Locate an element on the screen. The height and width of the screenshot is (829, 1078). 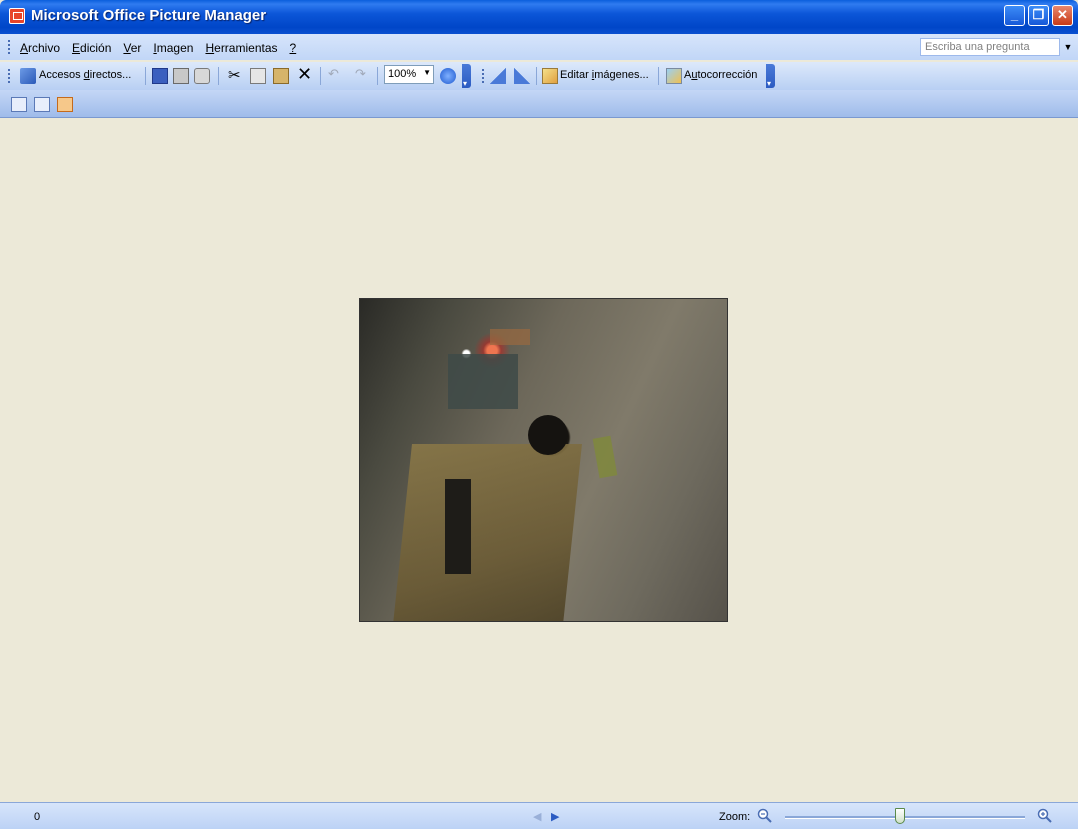
menu-grip-icon is located at coordinates (10, 47).